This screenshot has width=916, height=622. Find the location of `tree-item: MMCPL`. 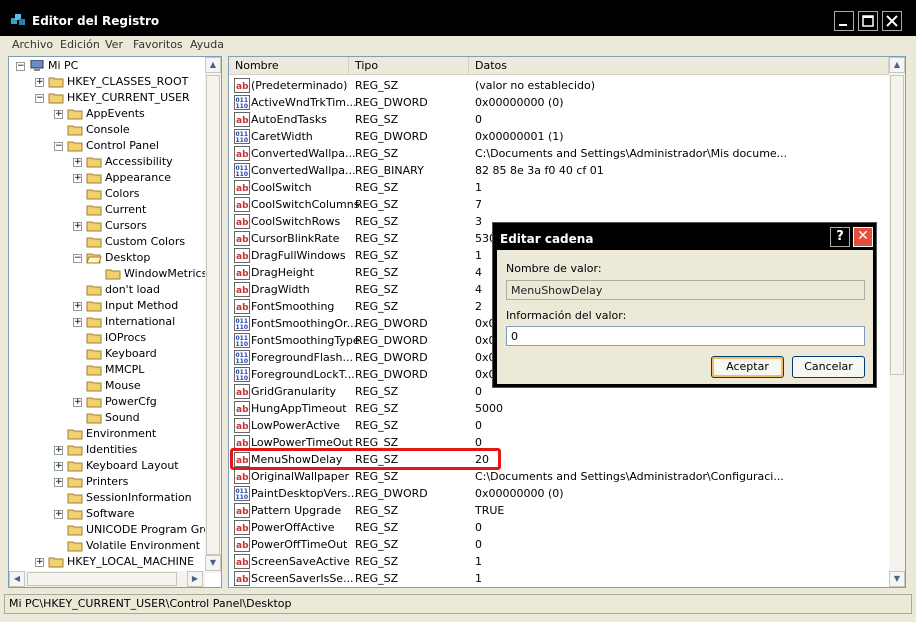

tree-item: MMCPL is located at coordinates (107, 370).